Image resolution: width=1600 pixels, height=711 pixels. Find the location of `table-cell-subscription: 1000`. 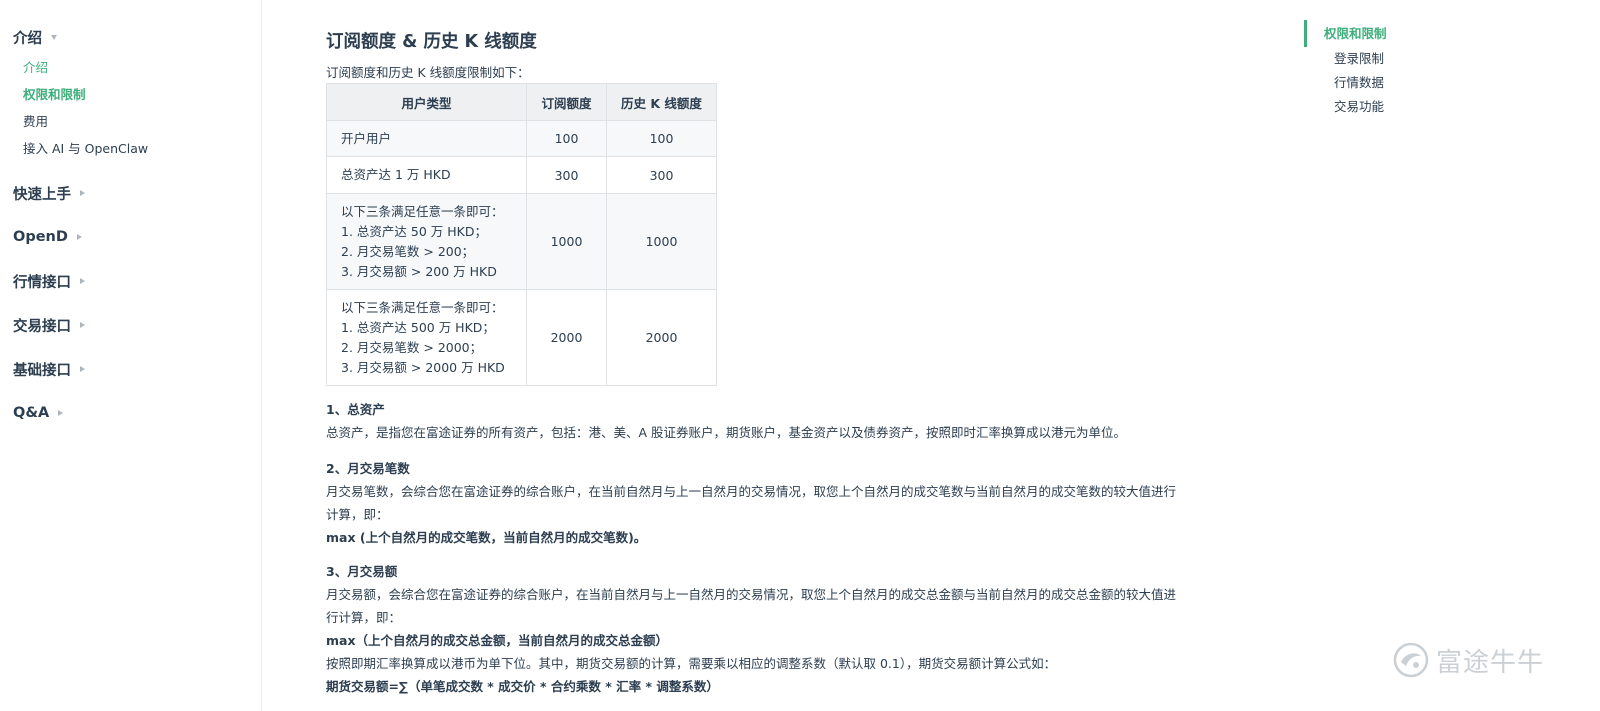

table-cell-subscription: 1000 is located at coordinates (566, 241).